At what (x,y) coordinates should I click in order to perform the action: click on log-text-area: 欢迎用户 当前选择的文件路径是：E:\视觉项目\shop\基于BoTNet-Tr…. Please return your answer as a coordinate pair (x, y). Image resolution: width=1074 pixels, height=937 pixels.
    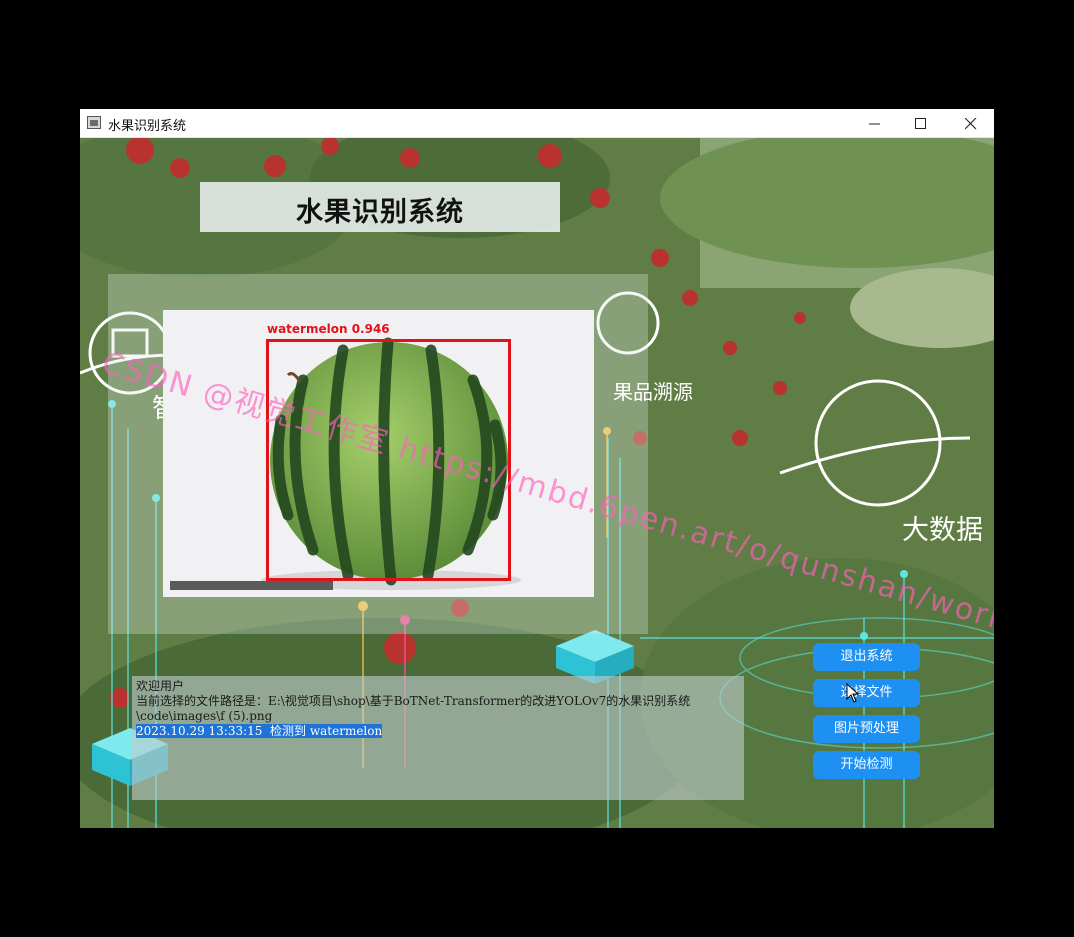
    Looking at the image, I should click on (438, 738).